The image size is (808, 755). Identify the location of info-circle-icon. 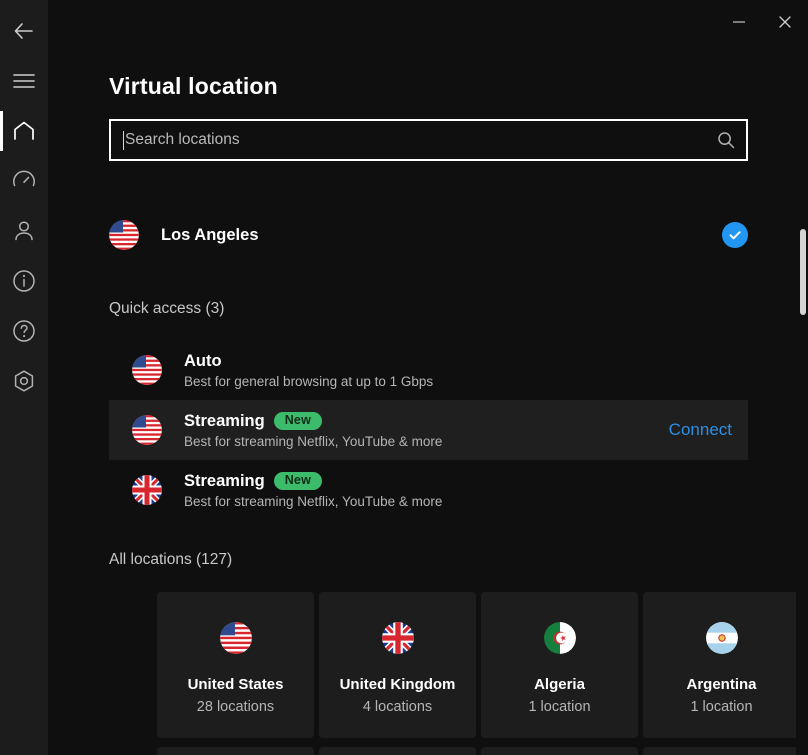
(24, 281).